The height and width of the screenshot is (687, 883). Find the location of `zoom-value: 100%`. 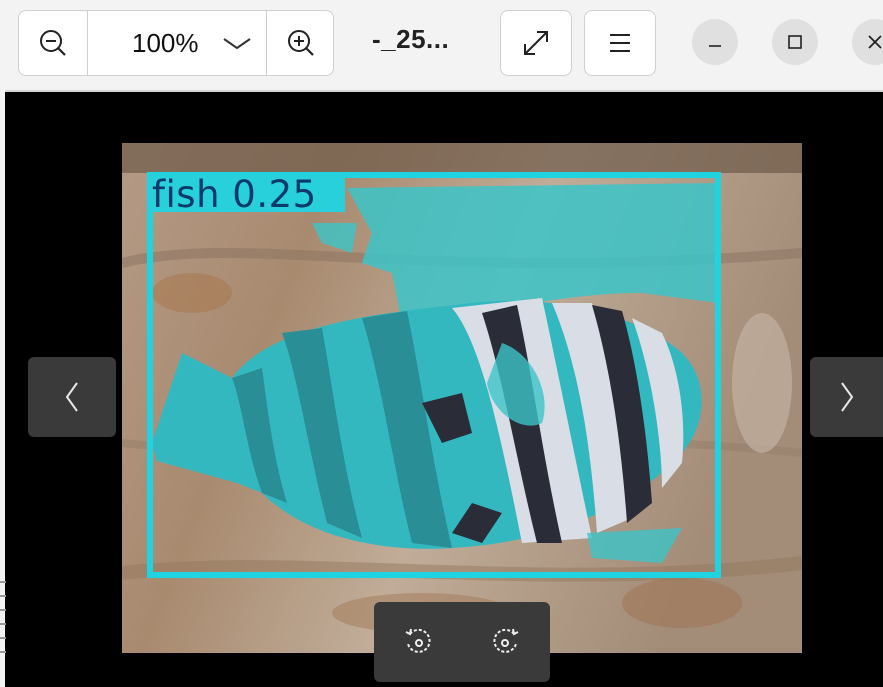

zoom-value: 100% is located at coordinates (165, 42).